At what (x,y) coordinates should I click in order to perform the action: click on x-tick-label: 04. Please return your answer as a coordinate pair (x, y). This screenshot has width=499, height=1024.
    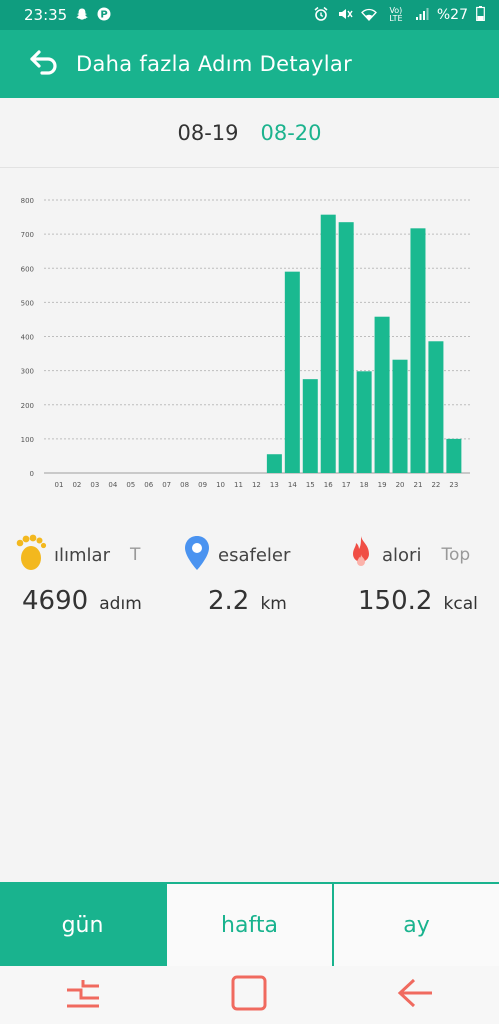
    Looking at the image, I should click on (112, 485).